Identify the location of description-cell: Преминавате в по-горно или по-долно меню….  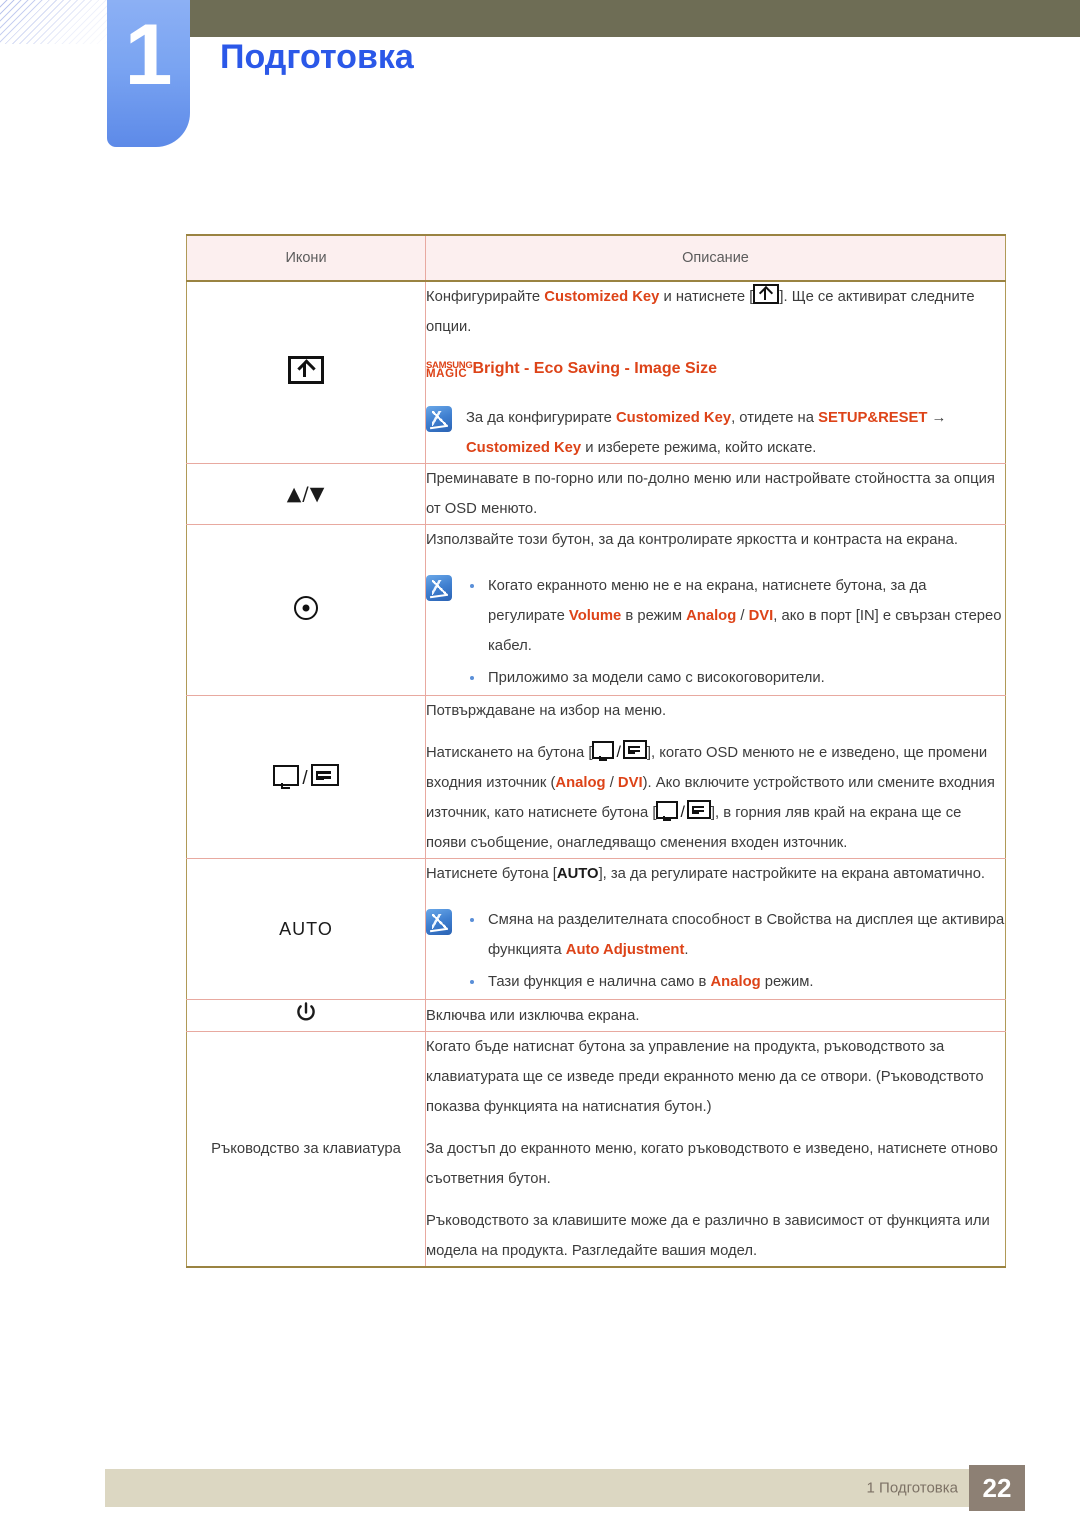
(715, 494).